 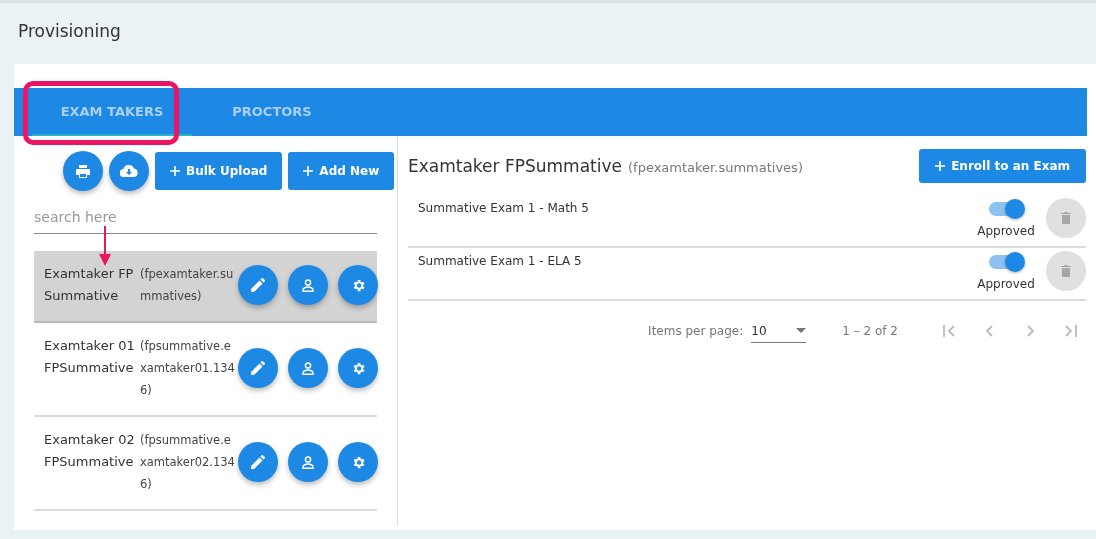 What do you see at coordinates (90, 451) in the screenshot?
I see `exam-taker-name: Examtaker 02 FPSummative` at bounding box center [90, 451].